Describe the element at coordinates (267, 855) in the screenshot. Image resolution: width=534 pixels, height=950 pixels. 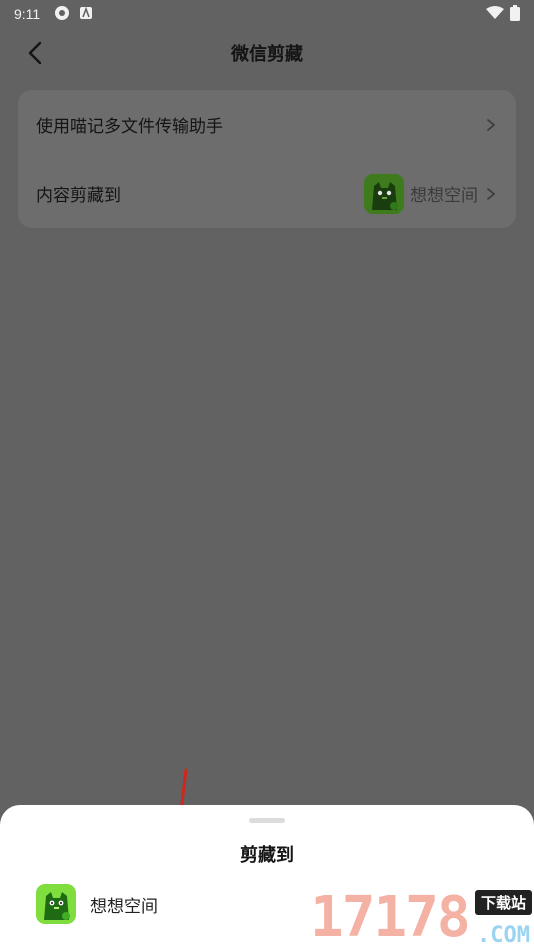
I see `sheet-title: 剪藏到` at that location.